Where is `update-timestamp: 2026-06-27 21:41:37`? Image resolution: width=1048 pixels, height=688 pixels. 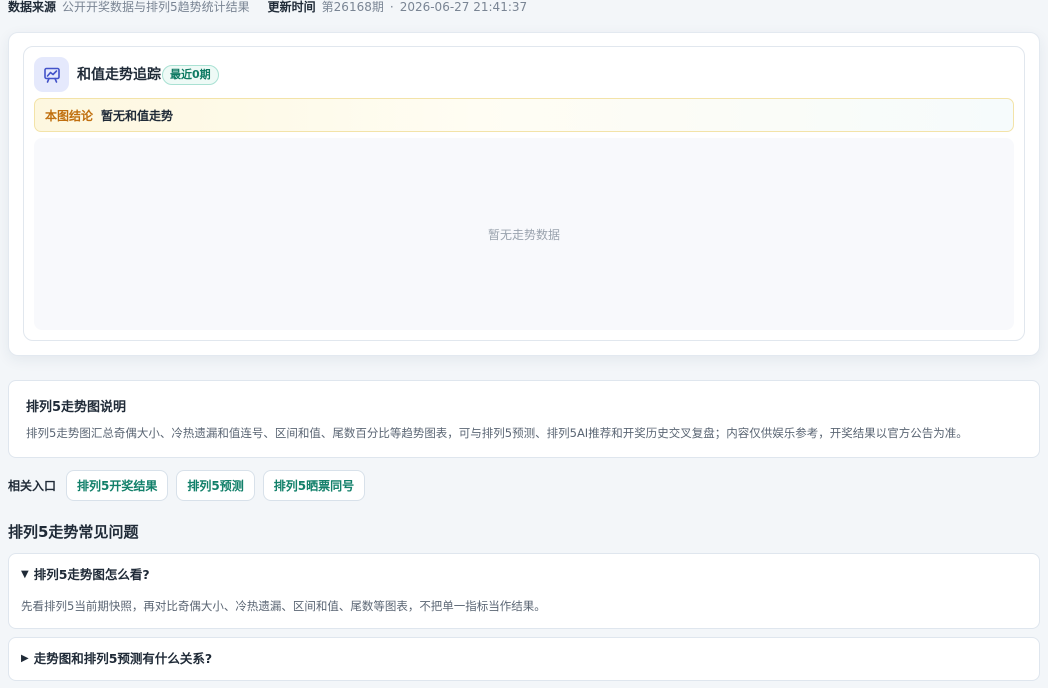
update-timestamp: 2026-06-27 21:41:37 is located at coordinates (463, 7).